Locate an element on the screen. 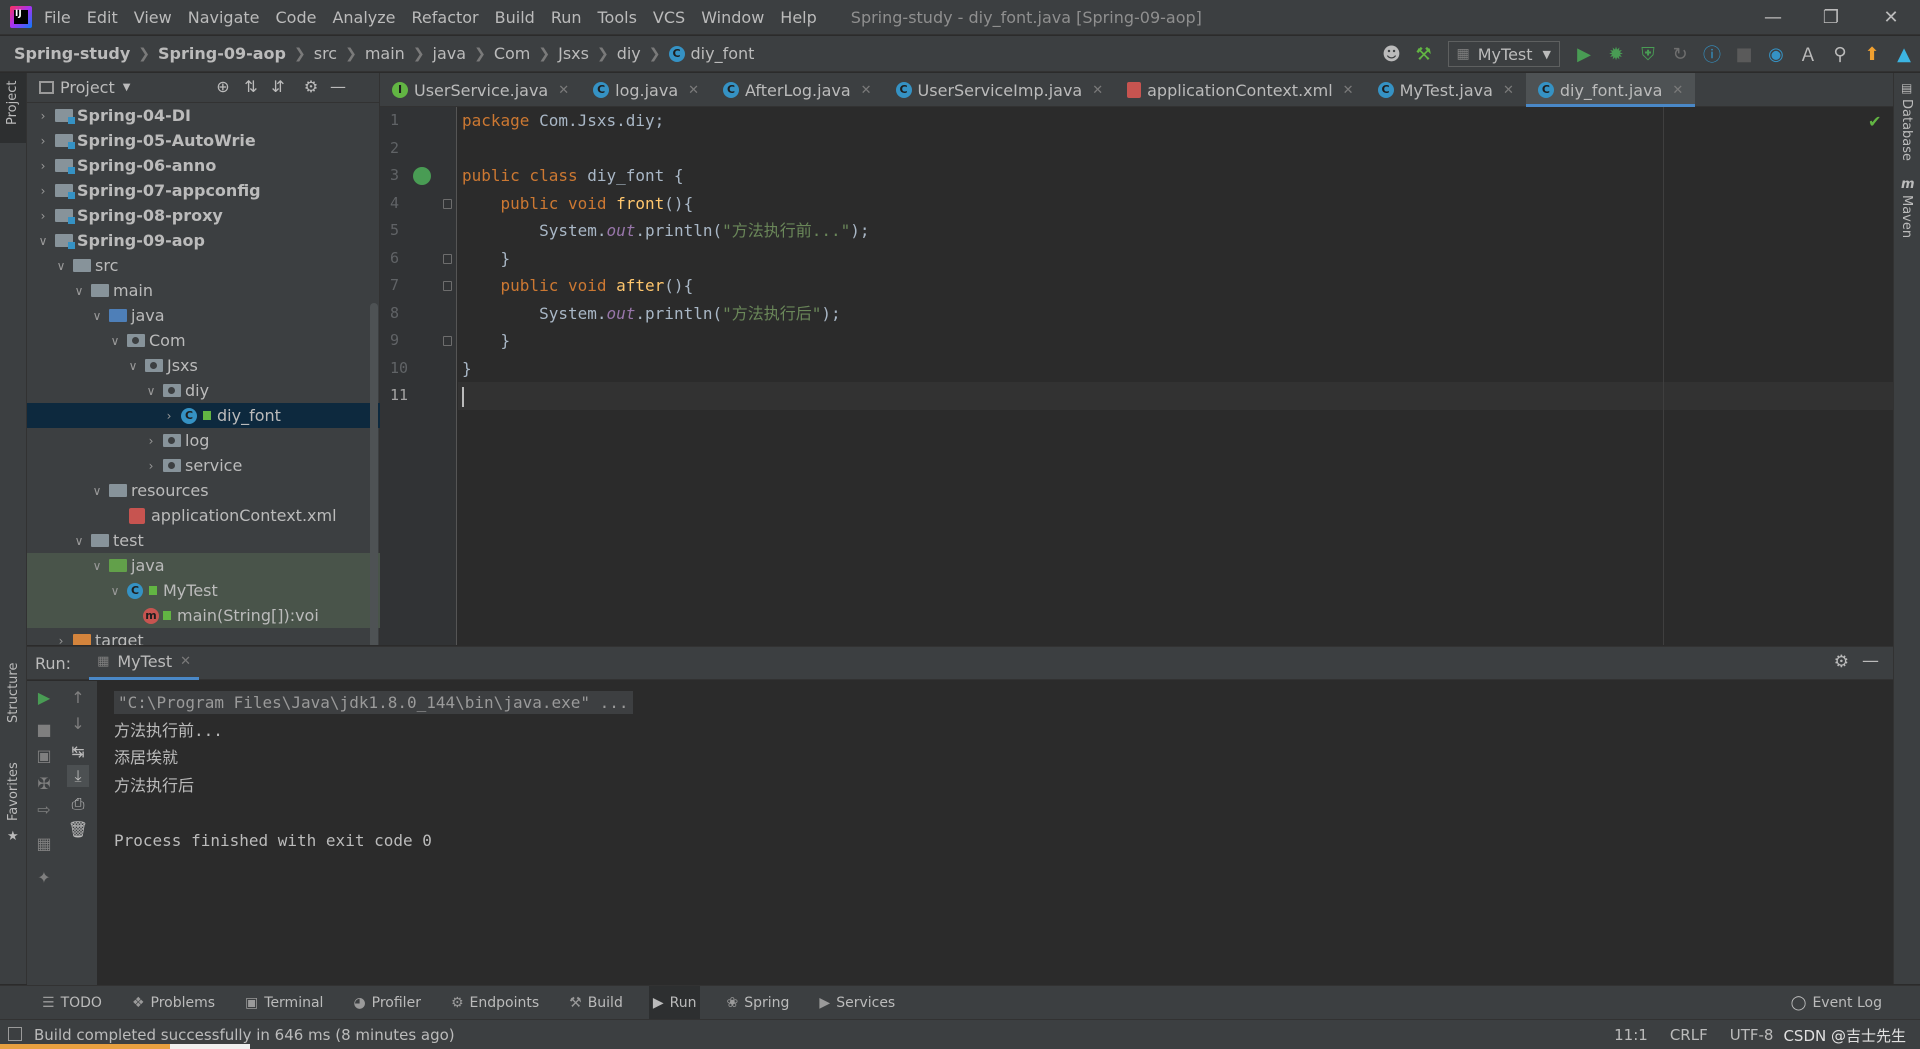 This screenshot has height=1049, width=1920. tree-item: › Spring-08-proxy is located at coordinates (203, 215).